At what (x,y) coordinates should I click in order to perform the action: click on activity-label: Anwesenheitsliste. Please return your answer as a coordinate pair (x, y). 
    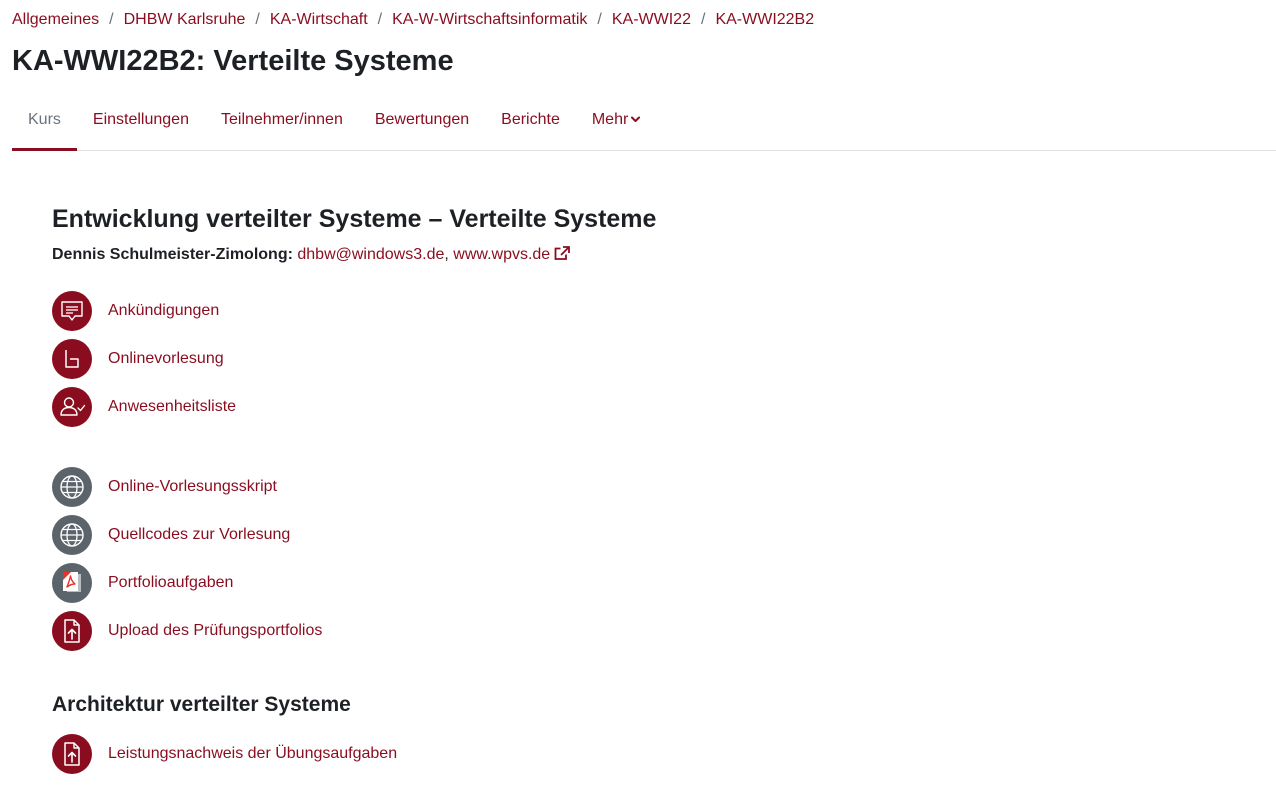
    Looking at the image, I should click on (172, 407).